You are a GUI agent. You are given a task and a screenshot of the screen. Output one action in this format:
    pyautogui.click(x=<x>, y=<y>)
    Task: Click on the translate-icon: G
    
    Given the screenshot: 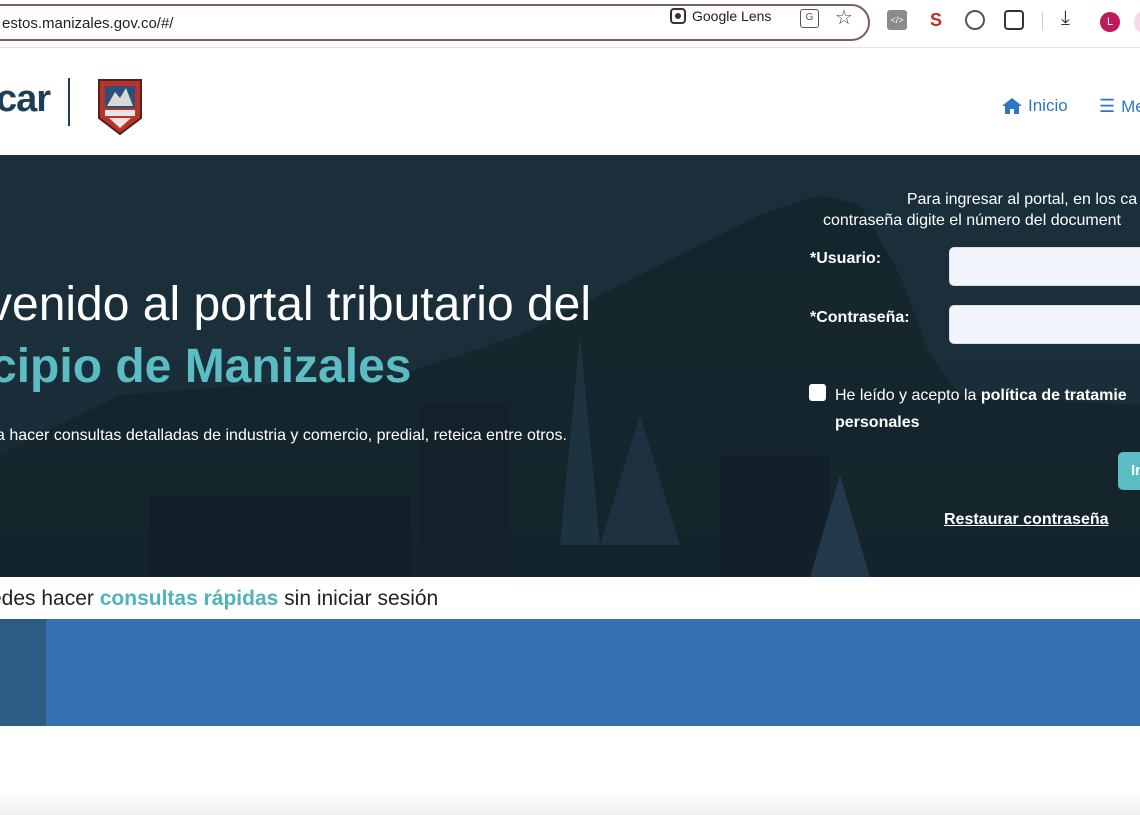 What is the action you would take?
    pyautogui.click(x=809, y=18)
    